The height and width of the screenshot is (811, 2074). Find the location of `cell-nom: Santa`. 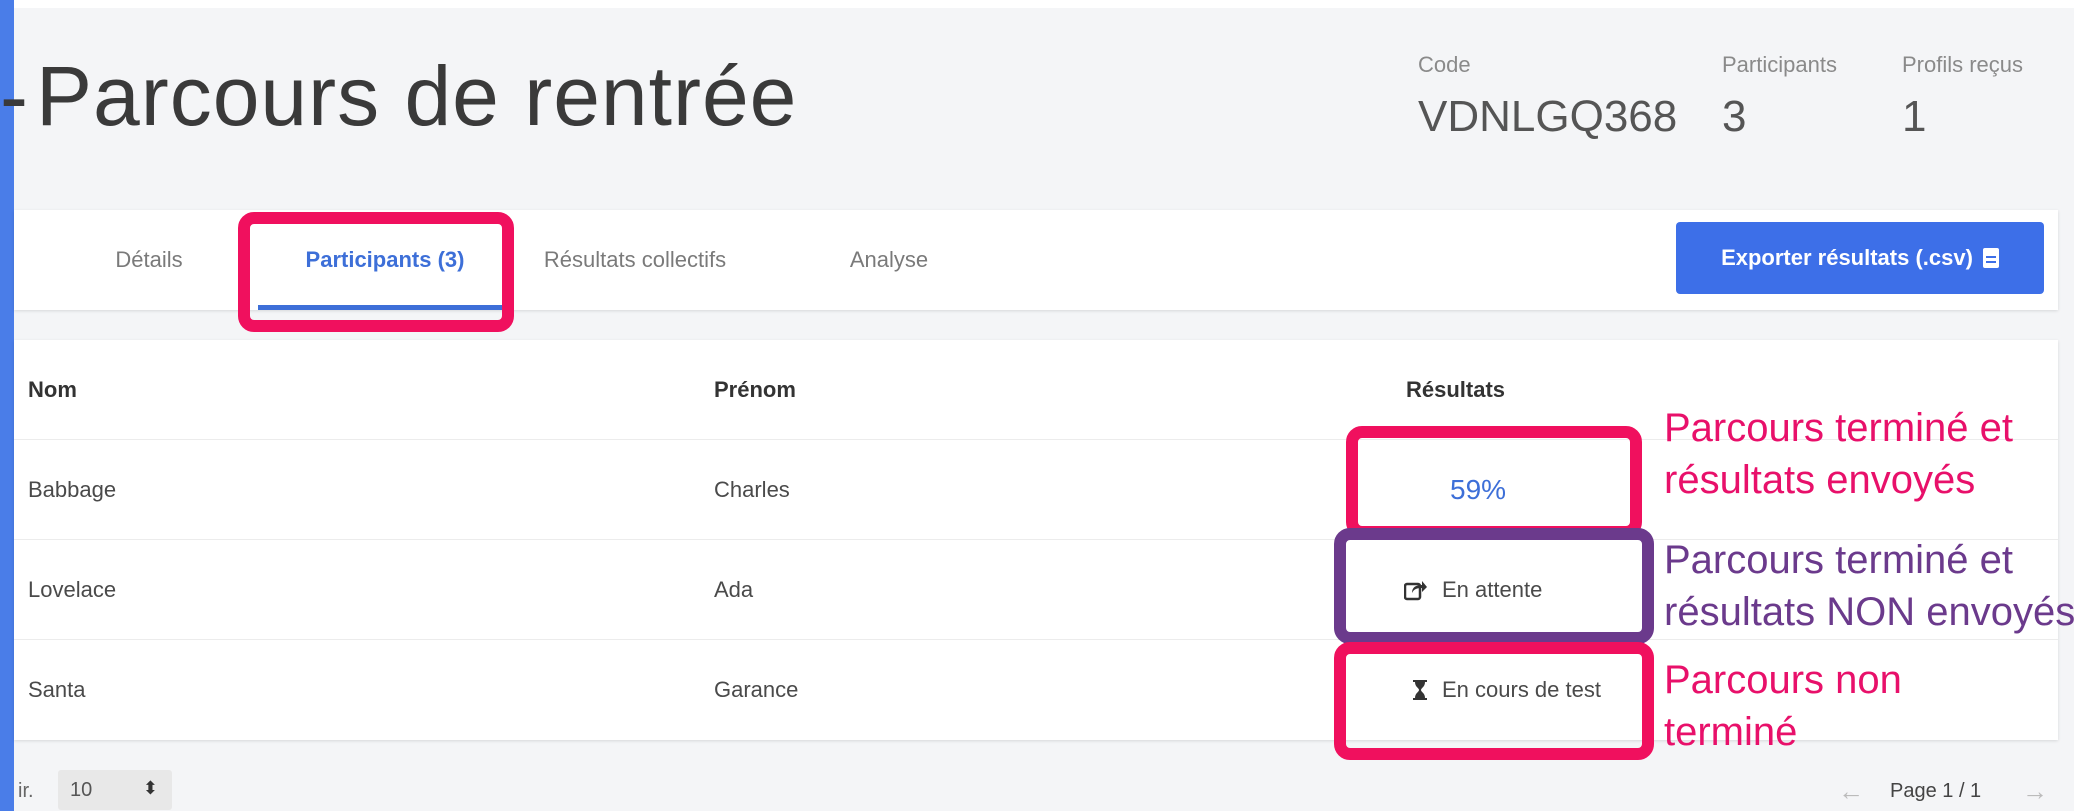

cell-nom: Santa is located at coordinates (57, 689).